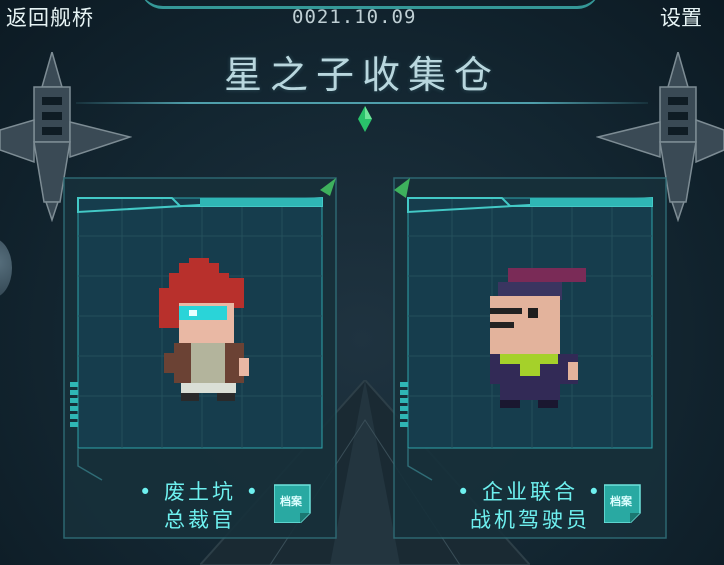  Describe the element at coordinates (538, 338) in the screenshot. I see `character-avatar-corporate-pilot` at that location.